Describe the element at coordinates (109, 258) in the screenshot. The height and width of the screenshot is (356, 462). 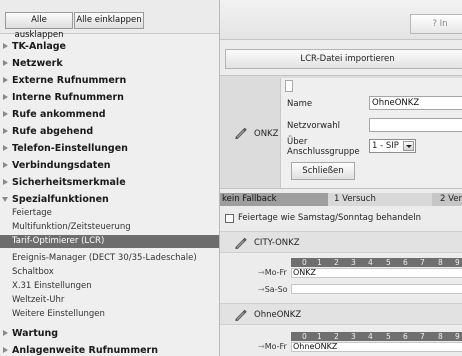
I see `nav-subitem-ereignis-manager: Ereignis-Manager (DECT 30/35-Ladeschale)` at that location.